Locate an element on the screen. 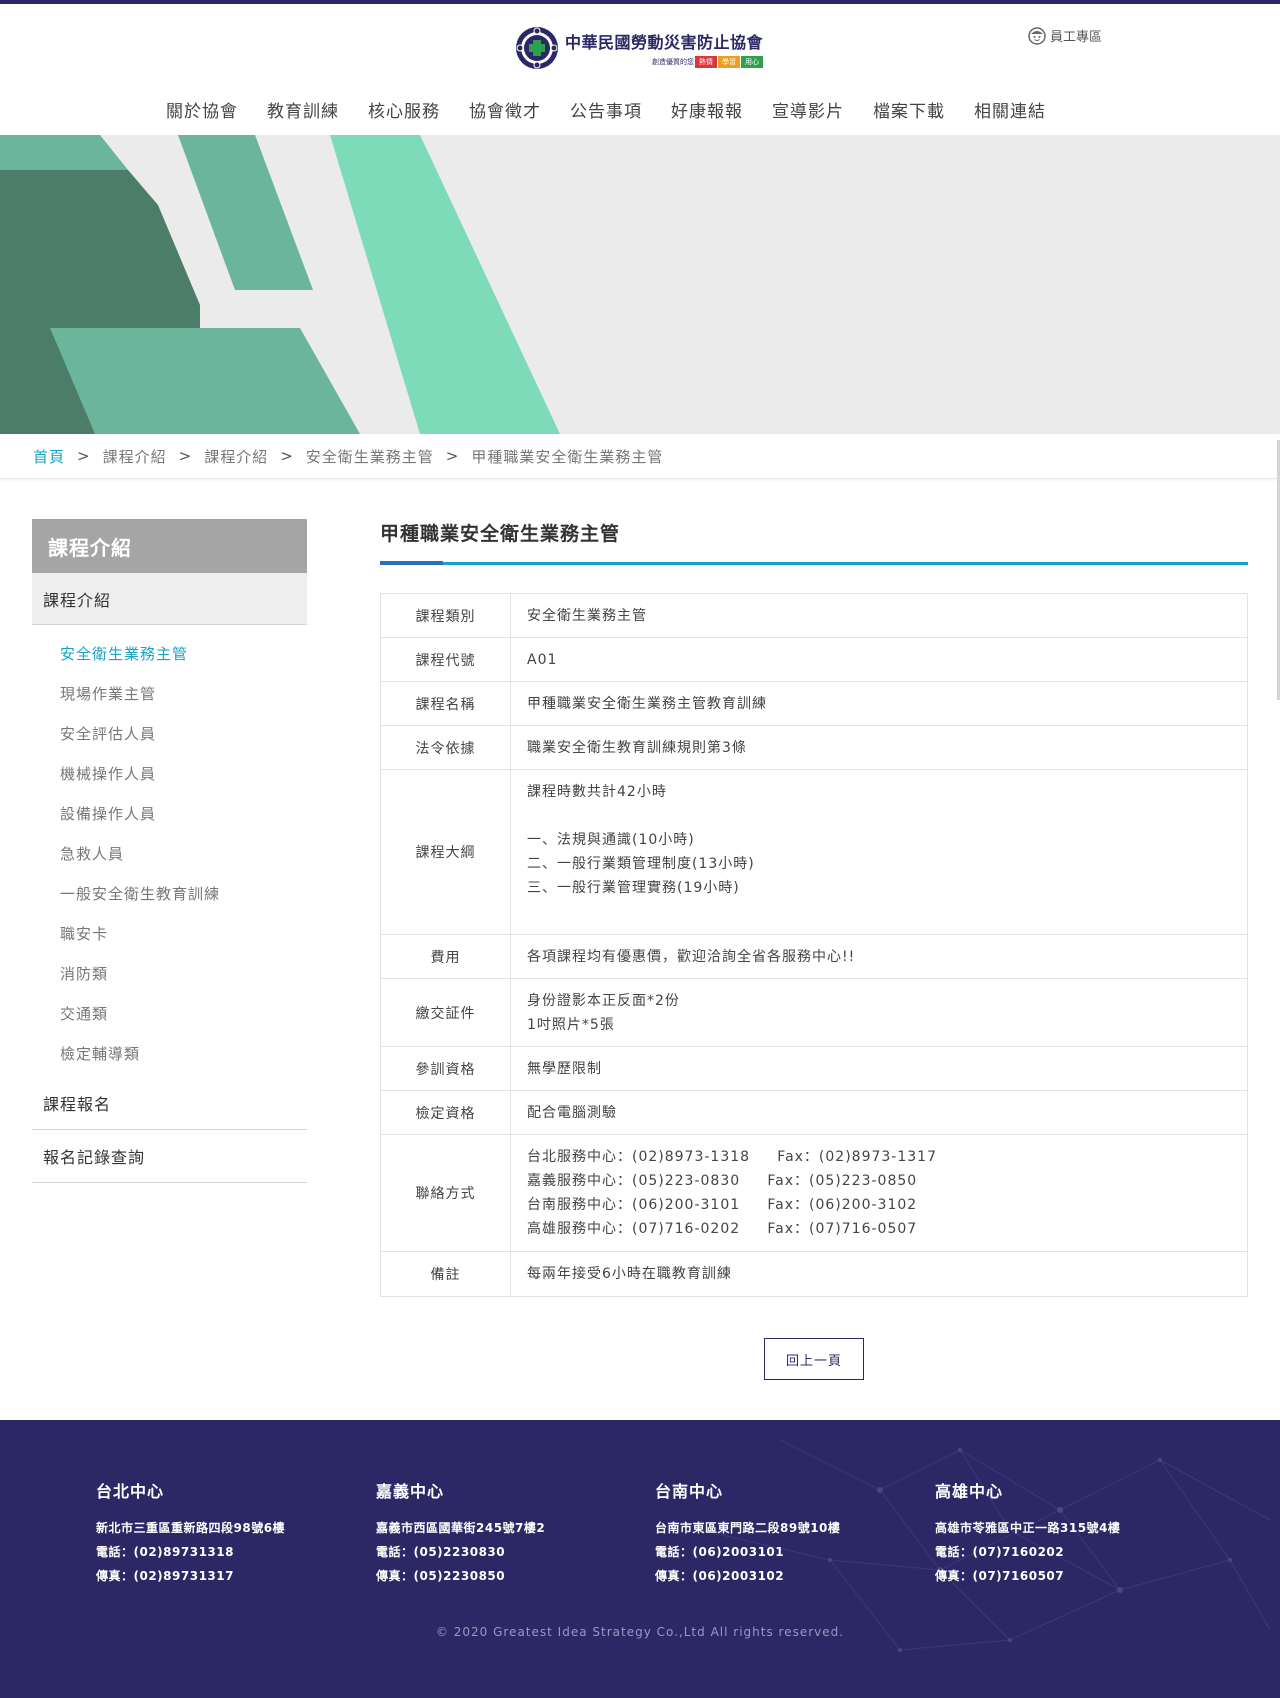 This screenshot has width=1280, height=1698. breadcrumb-home: 首頁 is located at coordinates (49, 456).